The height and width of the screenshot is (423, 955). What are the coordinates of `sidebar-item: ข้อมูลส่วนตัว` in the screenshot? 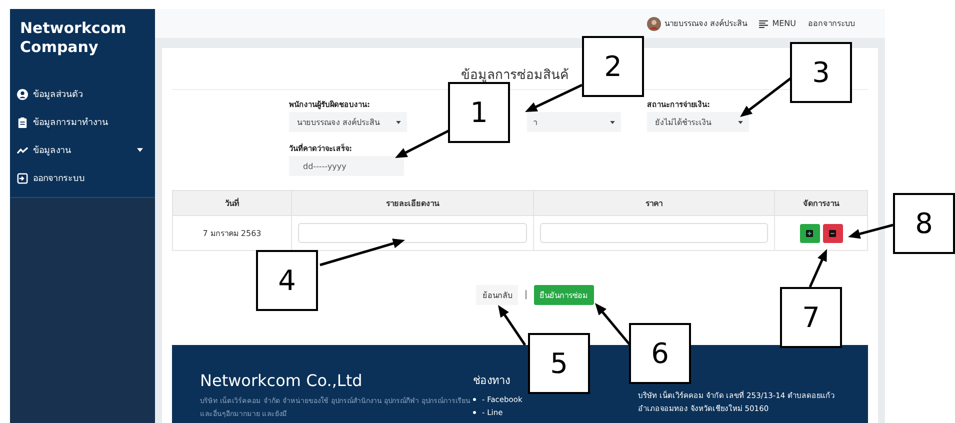 It's located at (58, 94).